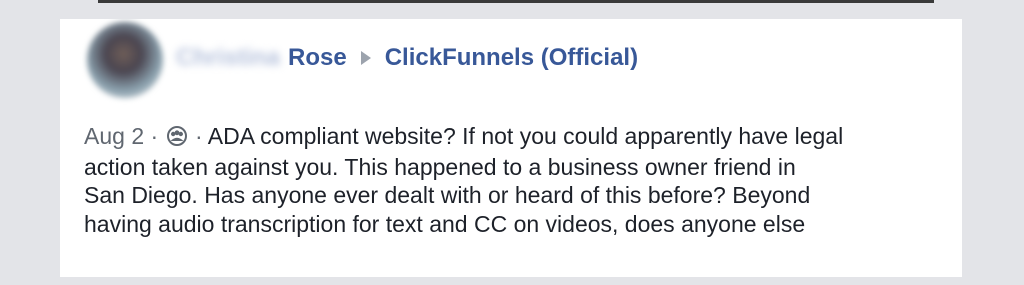 This screenshot has width=1024, height=285. I want to click on top-edge-strip, so click(516, 1).